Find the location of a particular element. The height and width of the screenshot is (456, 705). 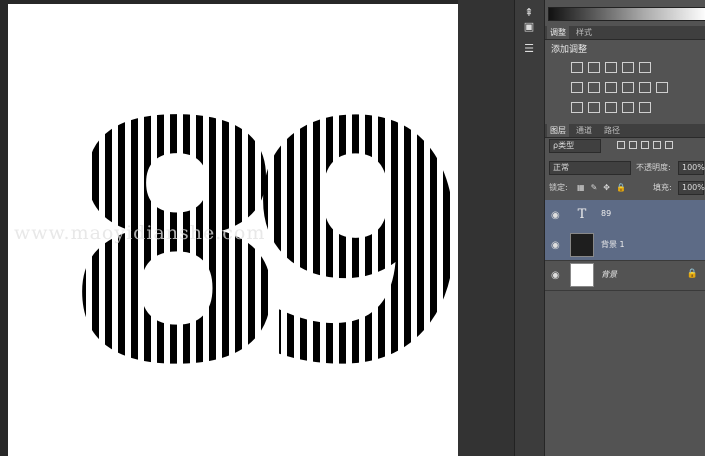

color-gradient-bar is located at coordinates (626, 14).